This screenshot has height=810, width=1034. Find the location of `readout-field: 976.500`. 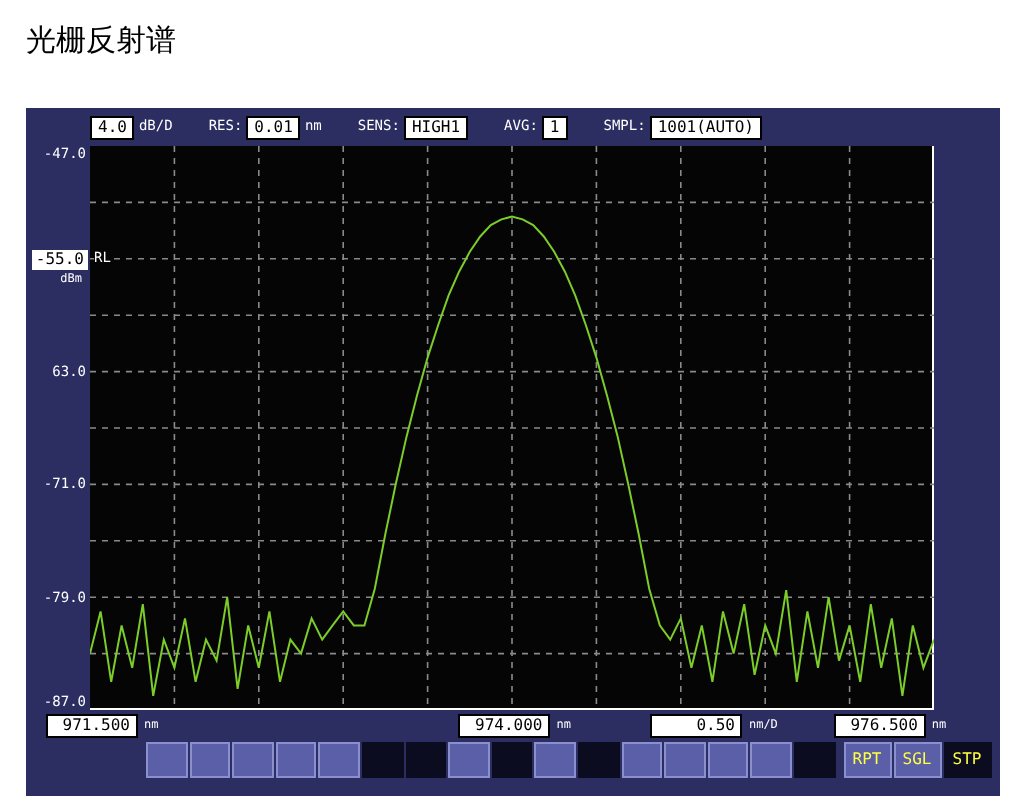

readout-field: 976.500 is located at coordinates (879, 725).